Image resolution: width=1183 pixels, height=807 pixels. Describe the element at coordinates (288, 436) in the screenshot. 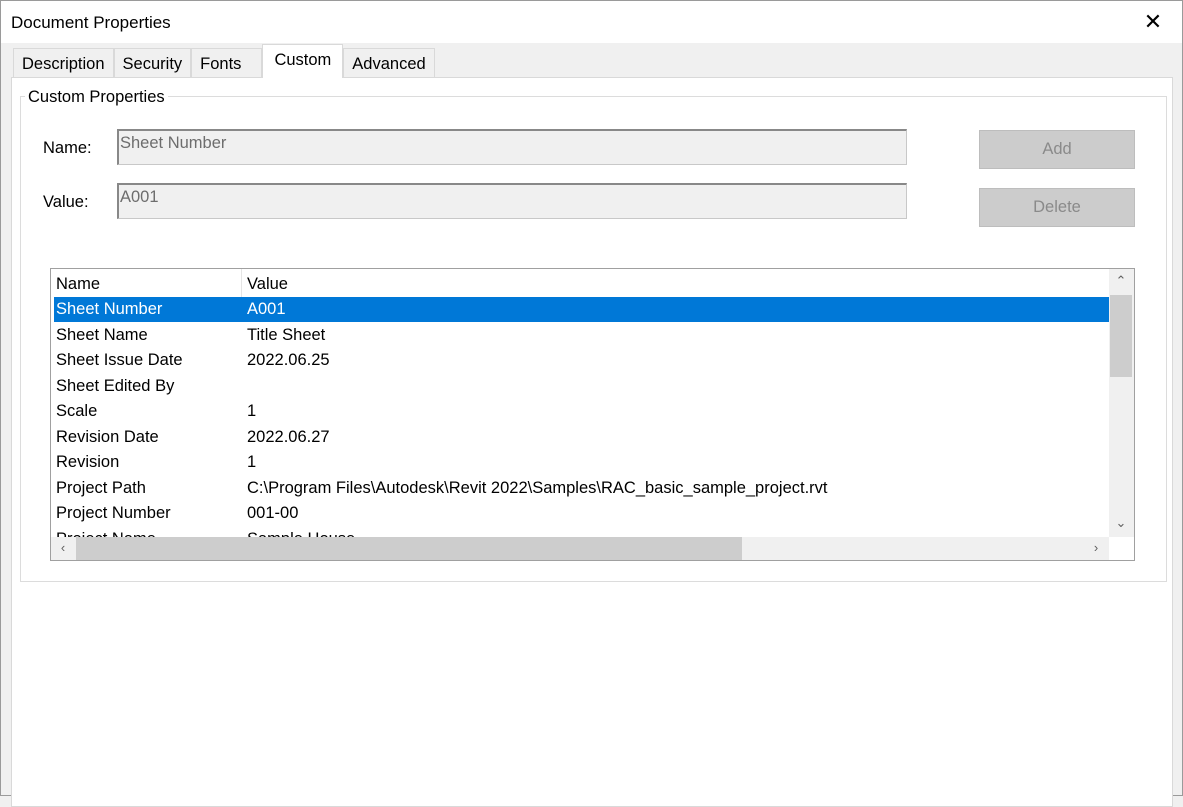

I see `property-value: 2022.06.27` at that location.